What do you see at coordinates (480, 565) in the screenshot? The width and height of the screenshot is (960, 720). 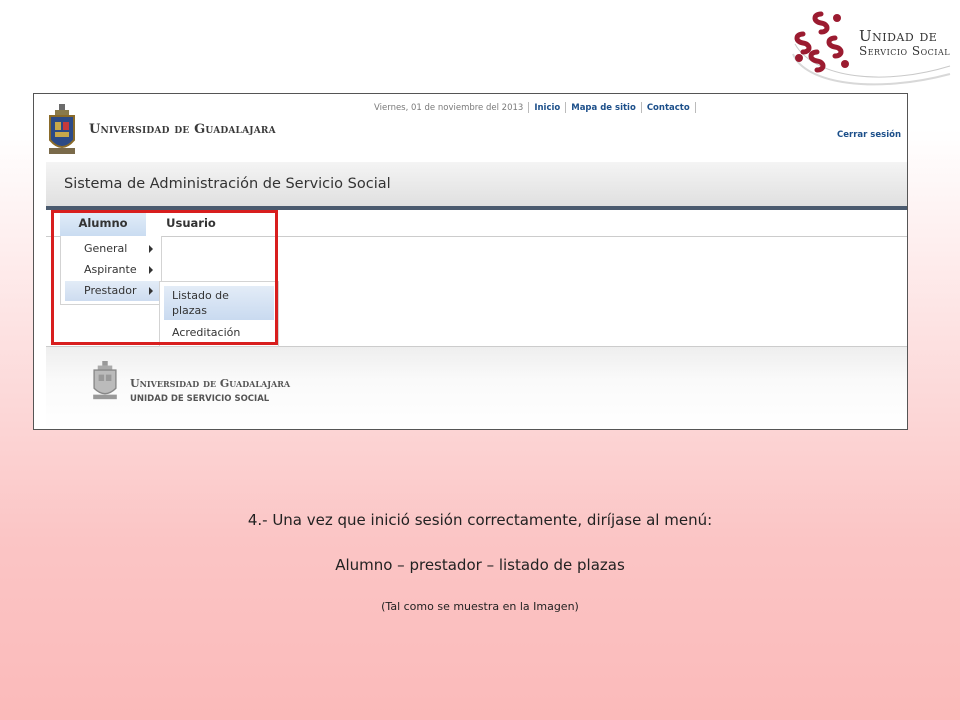 I see `instruction-line-2: Alumno – prestador – listado de plazas` at bounding box center [480, 565].